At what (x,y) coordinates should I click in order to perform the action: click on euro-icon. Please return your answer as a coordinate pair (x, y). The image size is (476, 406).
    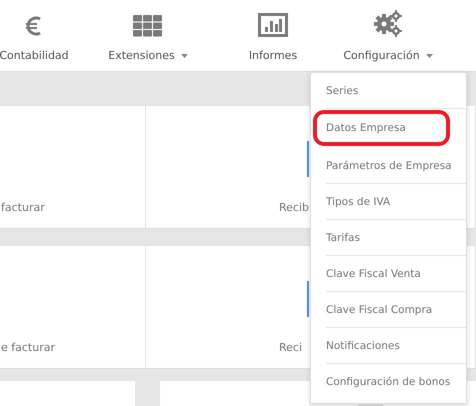
    Looking at the image, I should click on (34, 26).